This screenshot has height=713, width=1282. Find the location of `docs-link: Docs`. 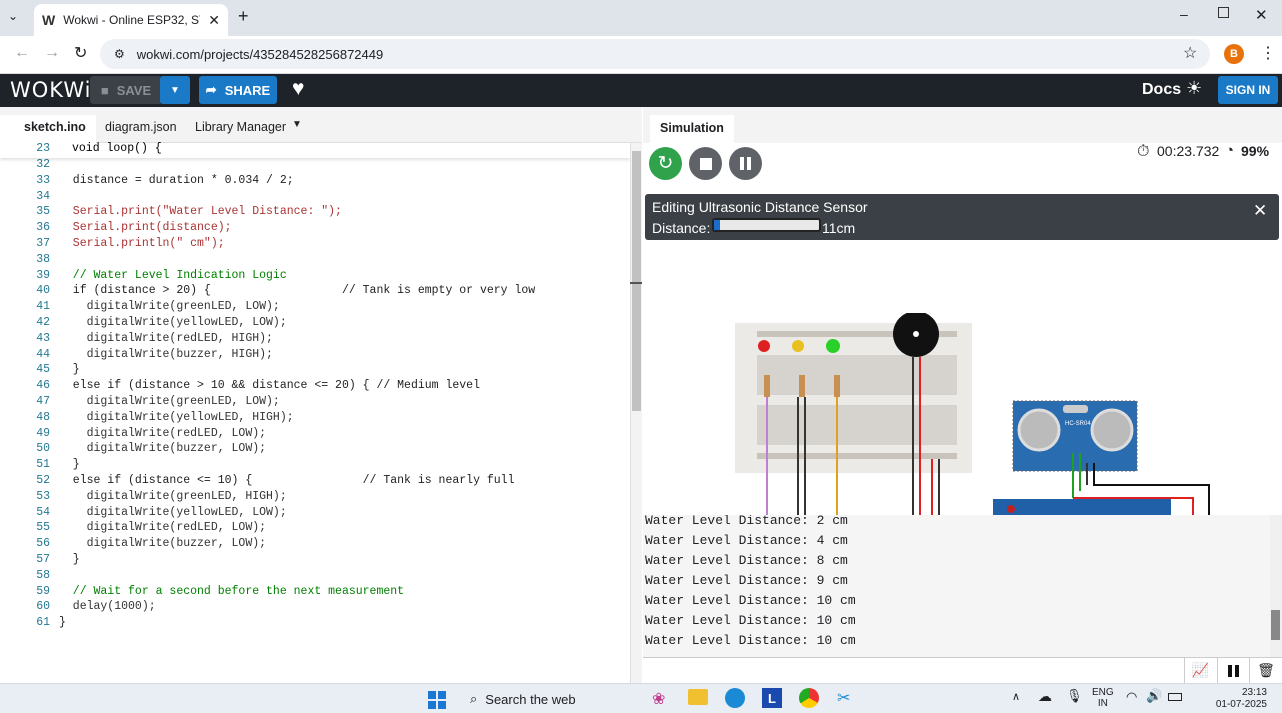

docs-link: Docs is located at coordinates (1161, 90).